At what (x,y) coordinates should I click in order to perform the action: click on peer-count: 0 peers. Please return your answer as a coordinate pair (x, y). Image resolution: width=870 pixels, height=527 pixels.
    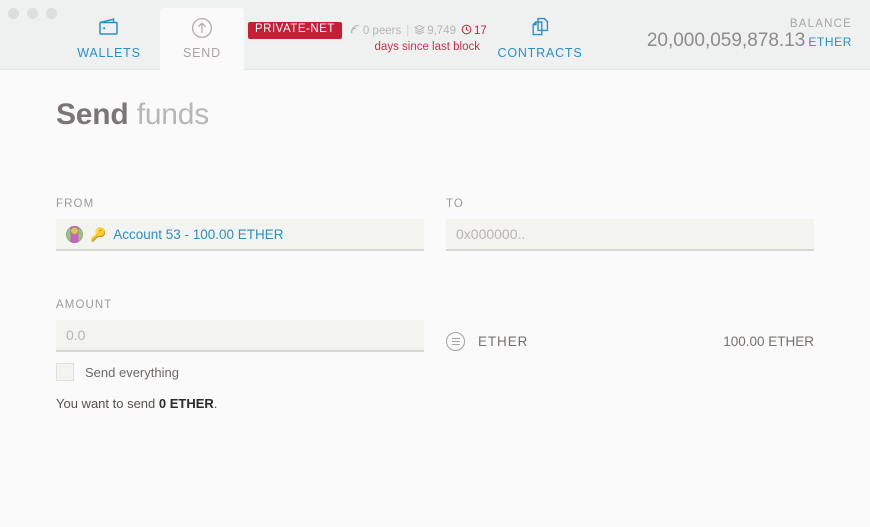
    Looking at the image, I should click on (375, 30).